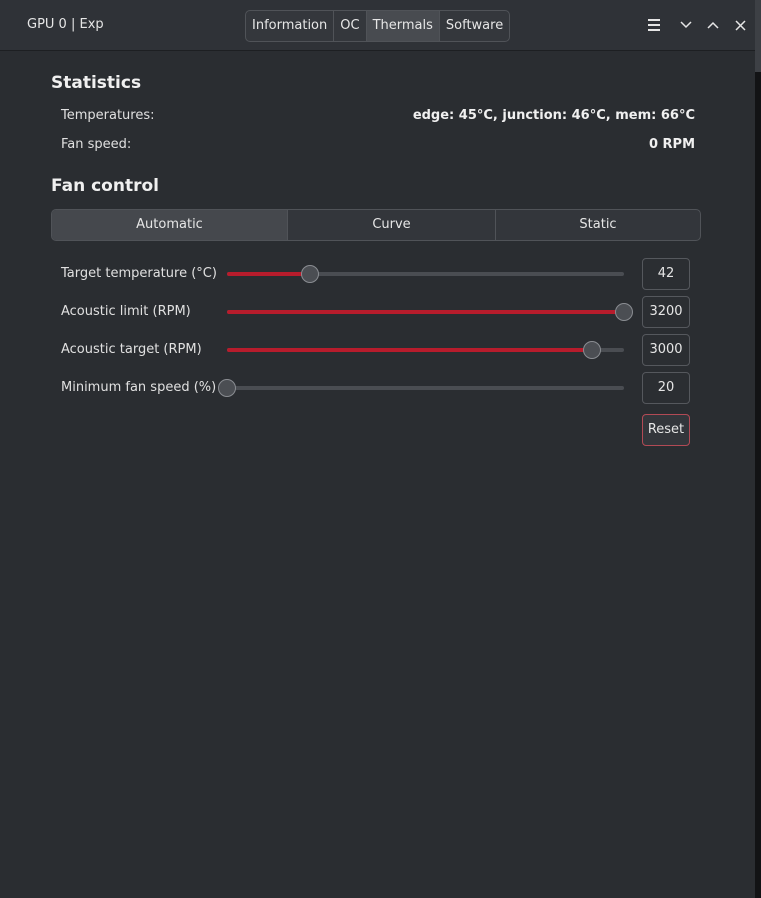 This screenshot has height=898, width=761. What do you see at coordinates (666, 388) in the screenshot?
I see `minimum-fan-speed-spinbox: 20` at bounding box center [666, 388].